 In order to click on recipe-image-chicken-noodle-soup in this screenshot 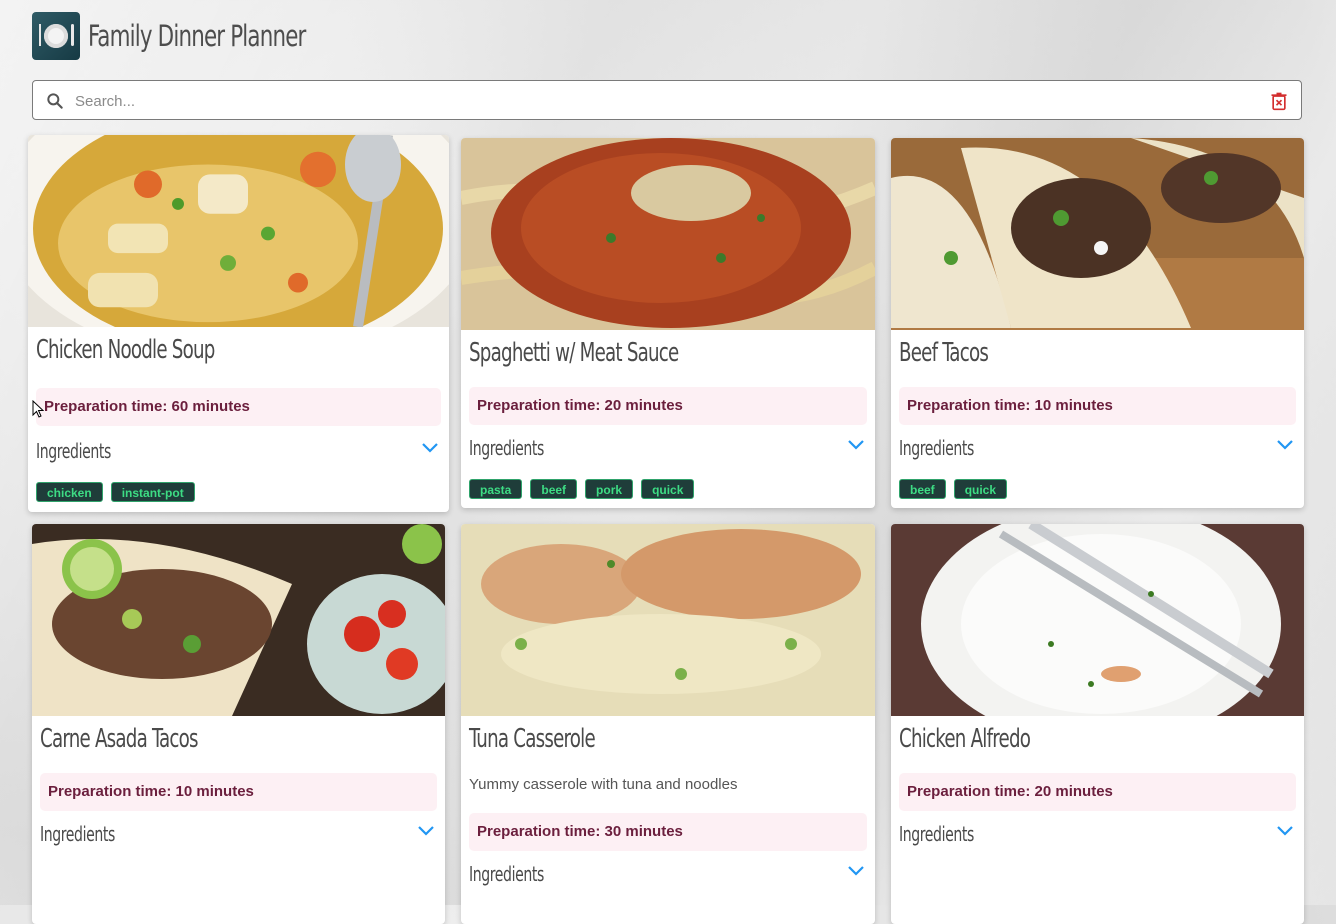, I will do `click(238, 231)`.